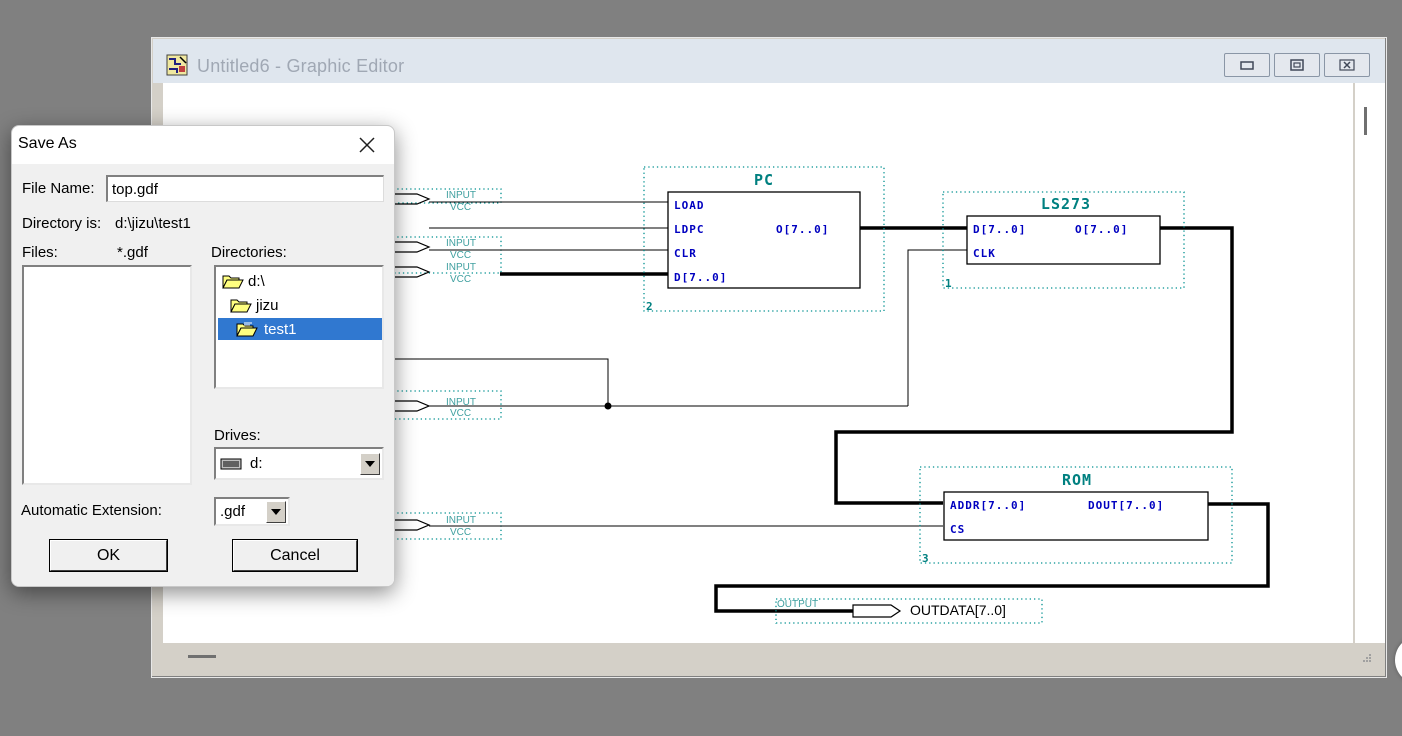 The image size is (1402, 736). I want to click on directories-list: d:\ jizu test1, so click(299, 327).